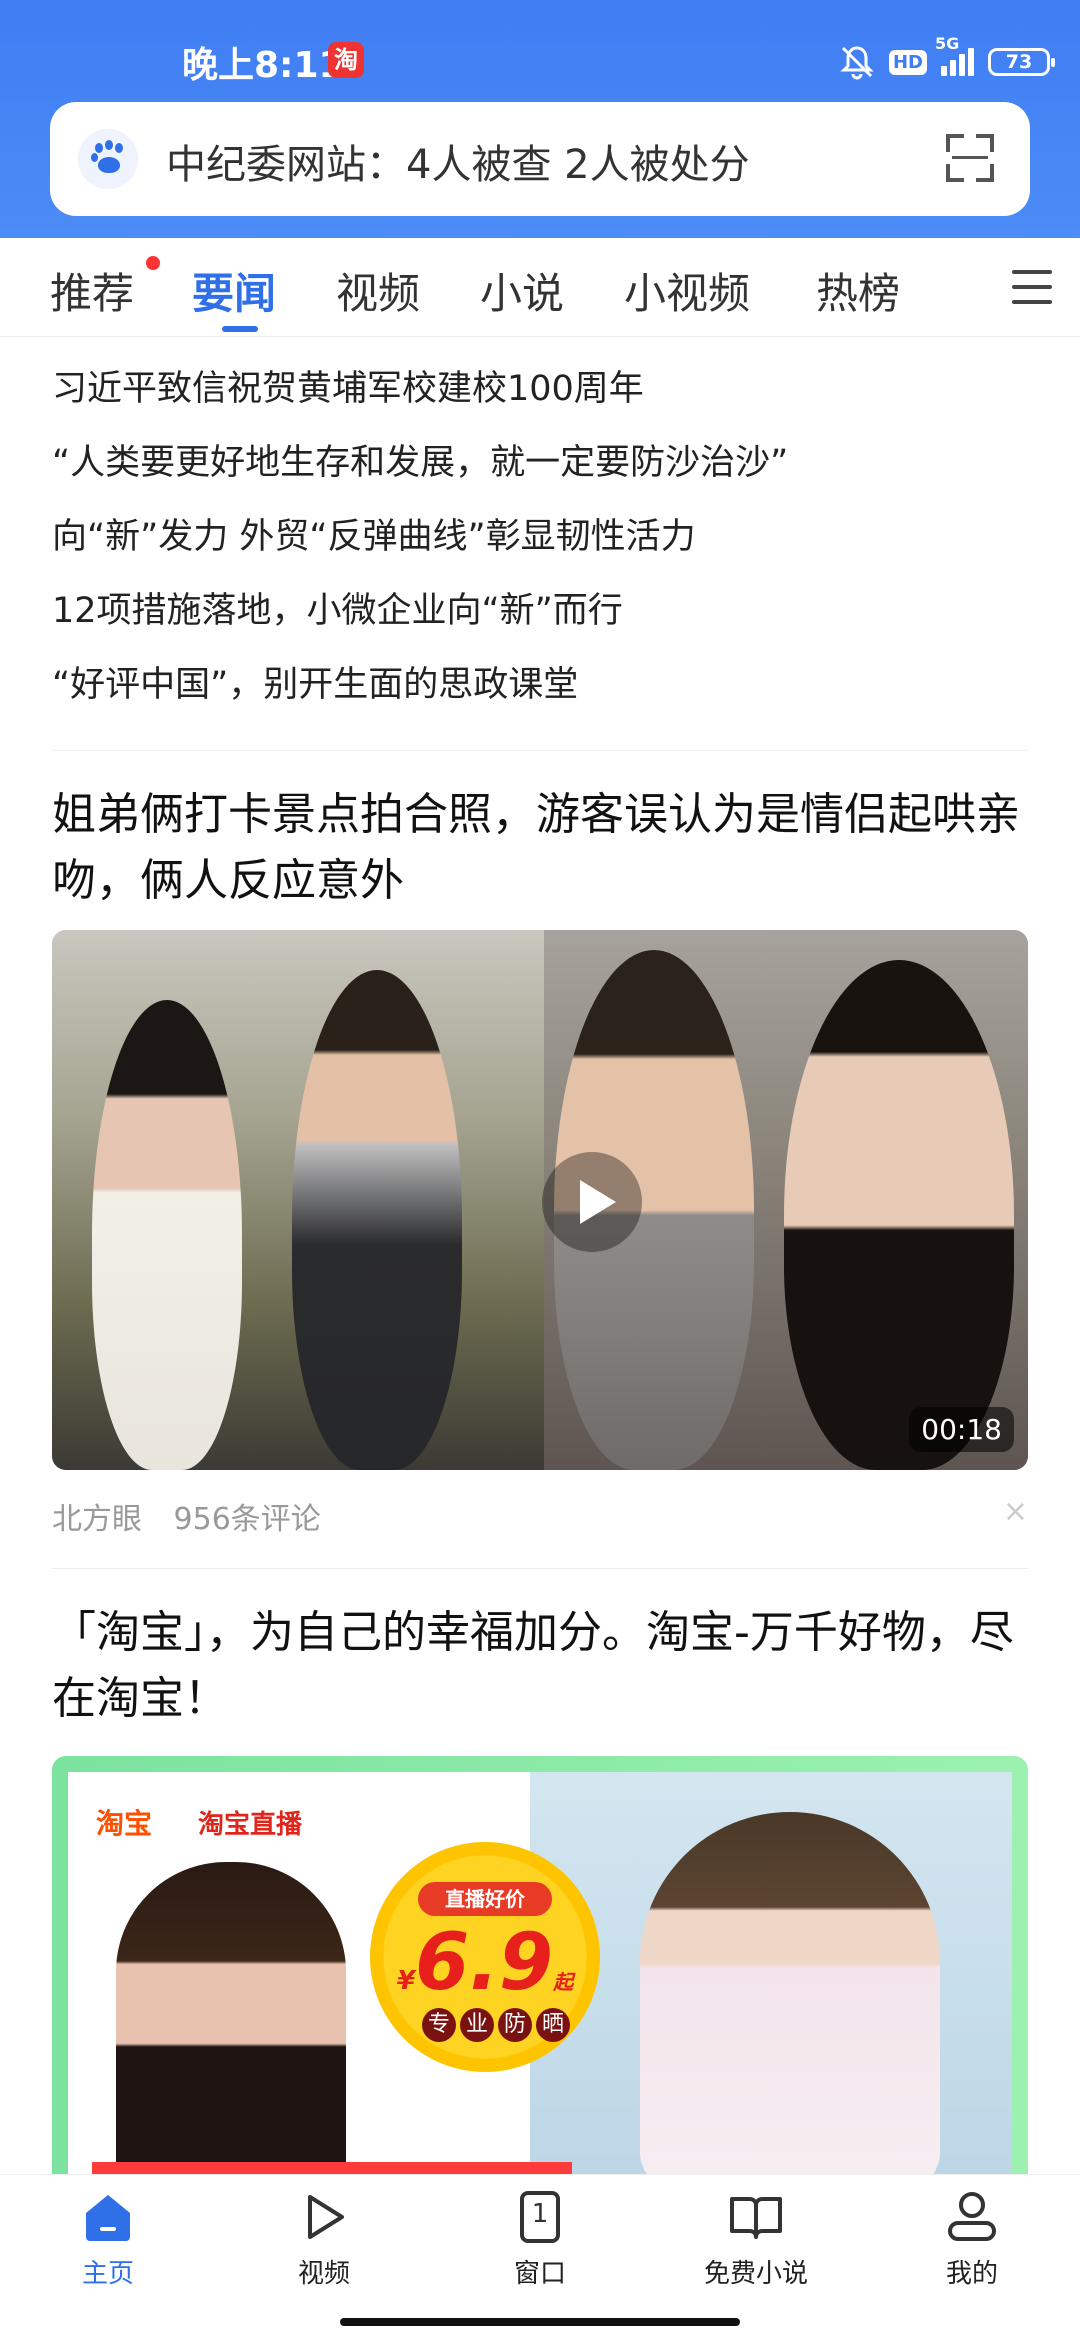  I want to click on baidu-paw-icon, so click(108, 159).